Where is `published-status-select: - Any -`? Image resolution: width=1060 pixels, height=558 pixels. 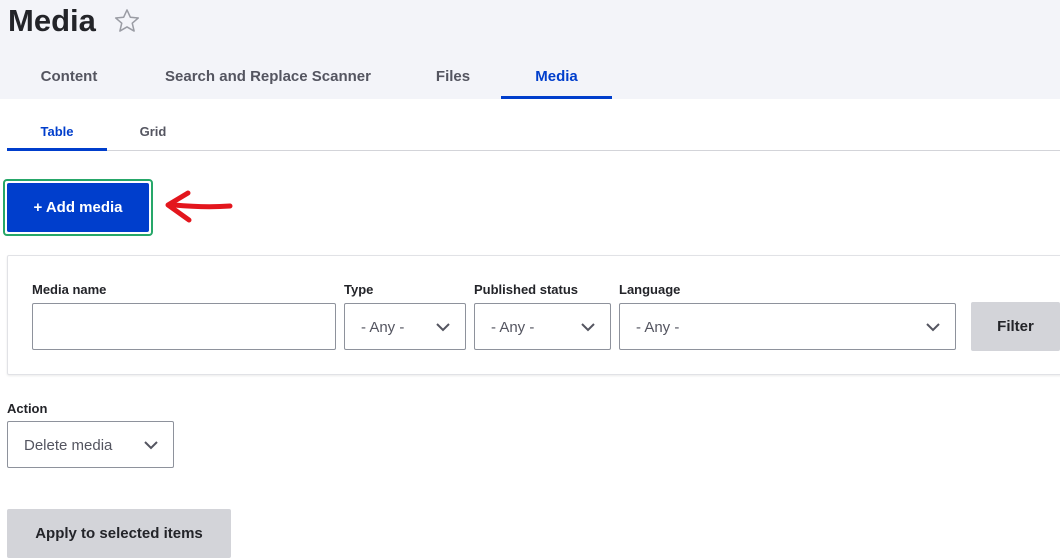 published-status-select: - Any - is located at coordinates (542, 326).